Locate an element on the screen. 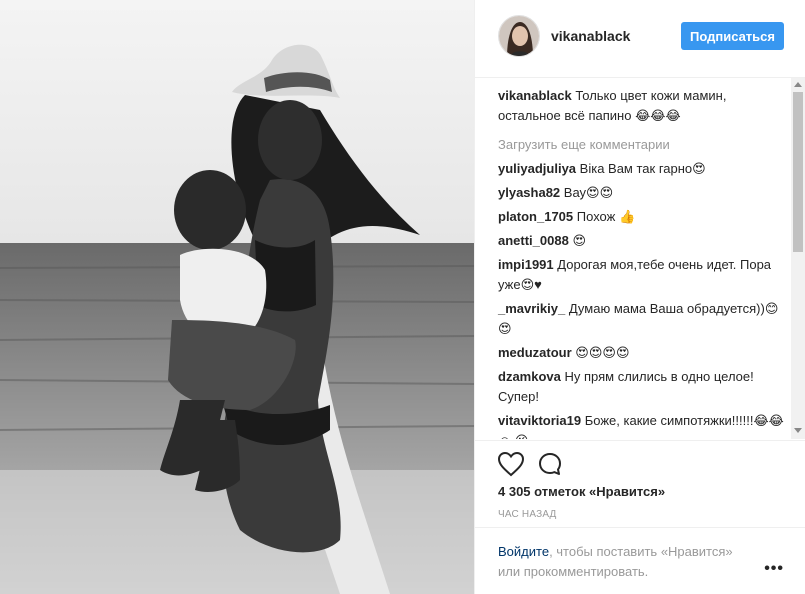 This screenshot has height=594, width=805. heart-icon is located at coordinates (511, 464).